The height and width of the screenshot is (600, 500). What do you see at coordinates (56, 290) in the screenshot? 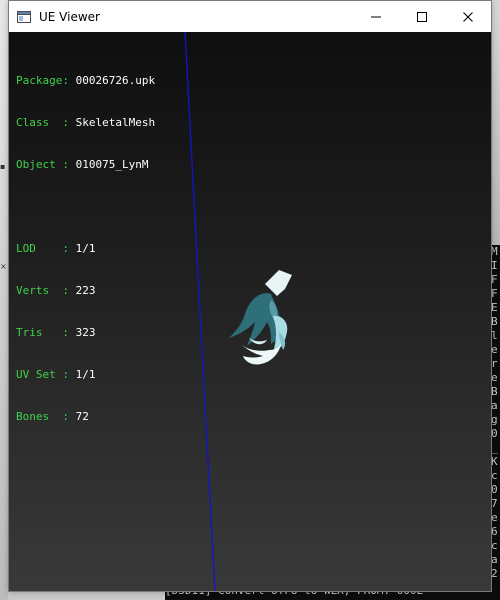
I see `info-row-verts: Verts : 223` at bounding box center [56, 290].